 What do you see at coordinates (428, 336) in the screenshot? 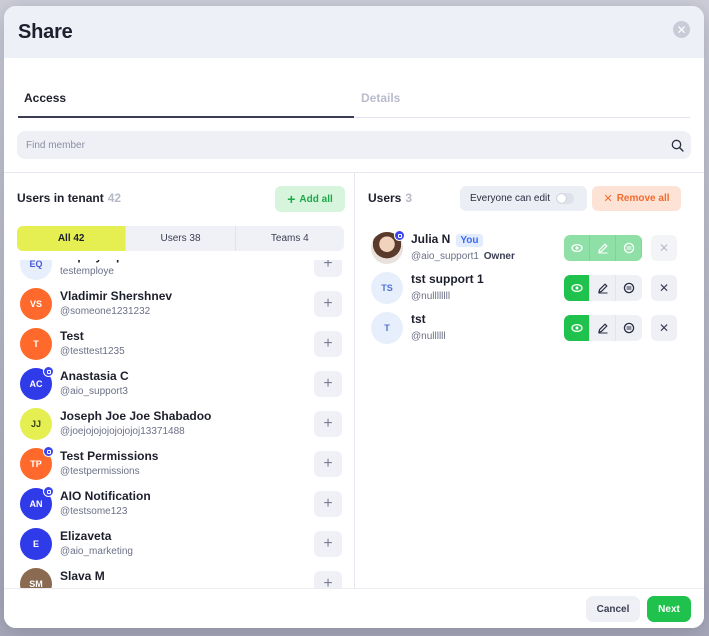
I see `user-handle-text: @nullllll` at bounding box center [428, 336].